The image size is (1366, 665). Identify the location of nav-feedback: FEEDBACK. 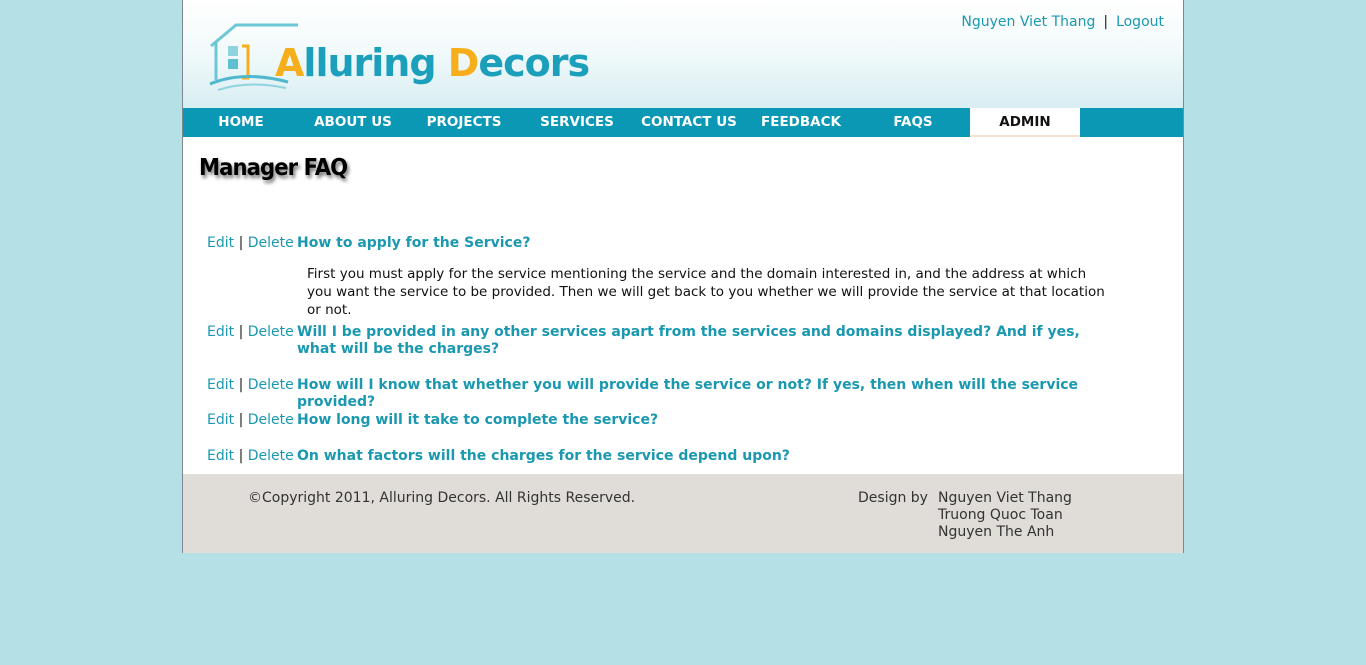
(801, 122).